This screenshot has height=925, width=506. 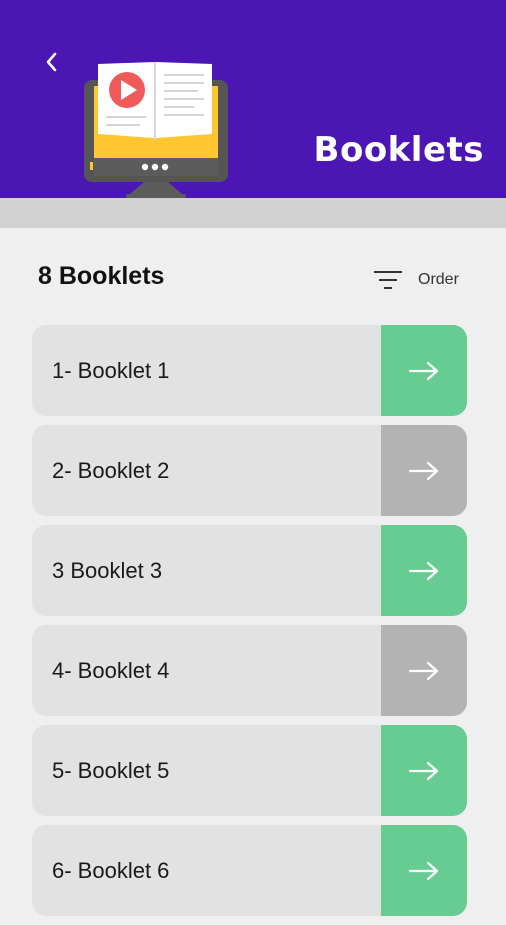 What do you see at coordinates (111, 470) in the screenshot?
I see `booklet-label: 2- Booklet 2` at bounding box center [111, 470].